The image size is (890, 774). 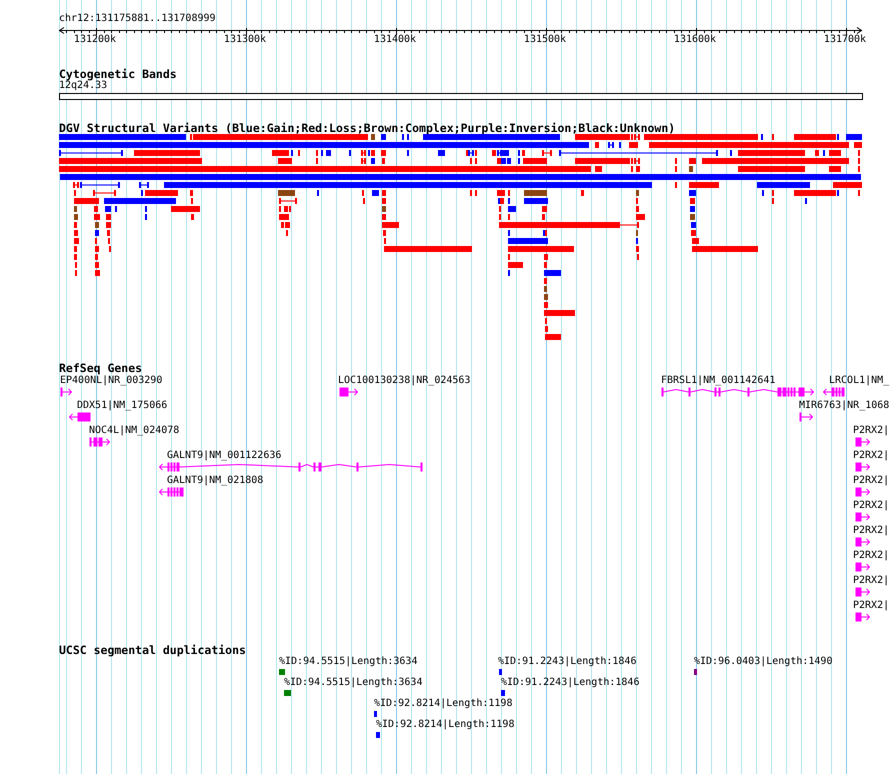 I want to click on gene-label: LOC100130238|NR_024563, so click(x=404, y=381).